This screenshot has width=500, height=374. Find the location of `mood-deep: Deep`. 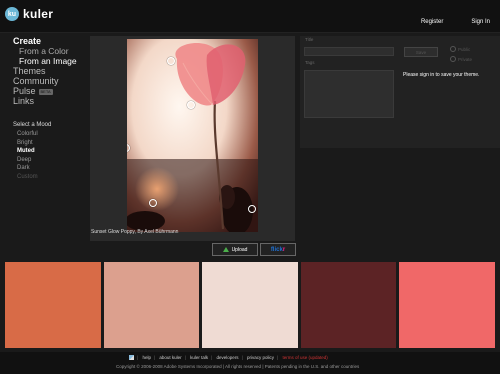

mood-deep: Deep is located at coordinates (55, 160).